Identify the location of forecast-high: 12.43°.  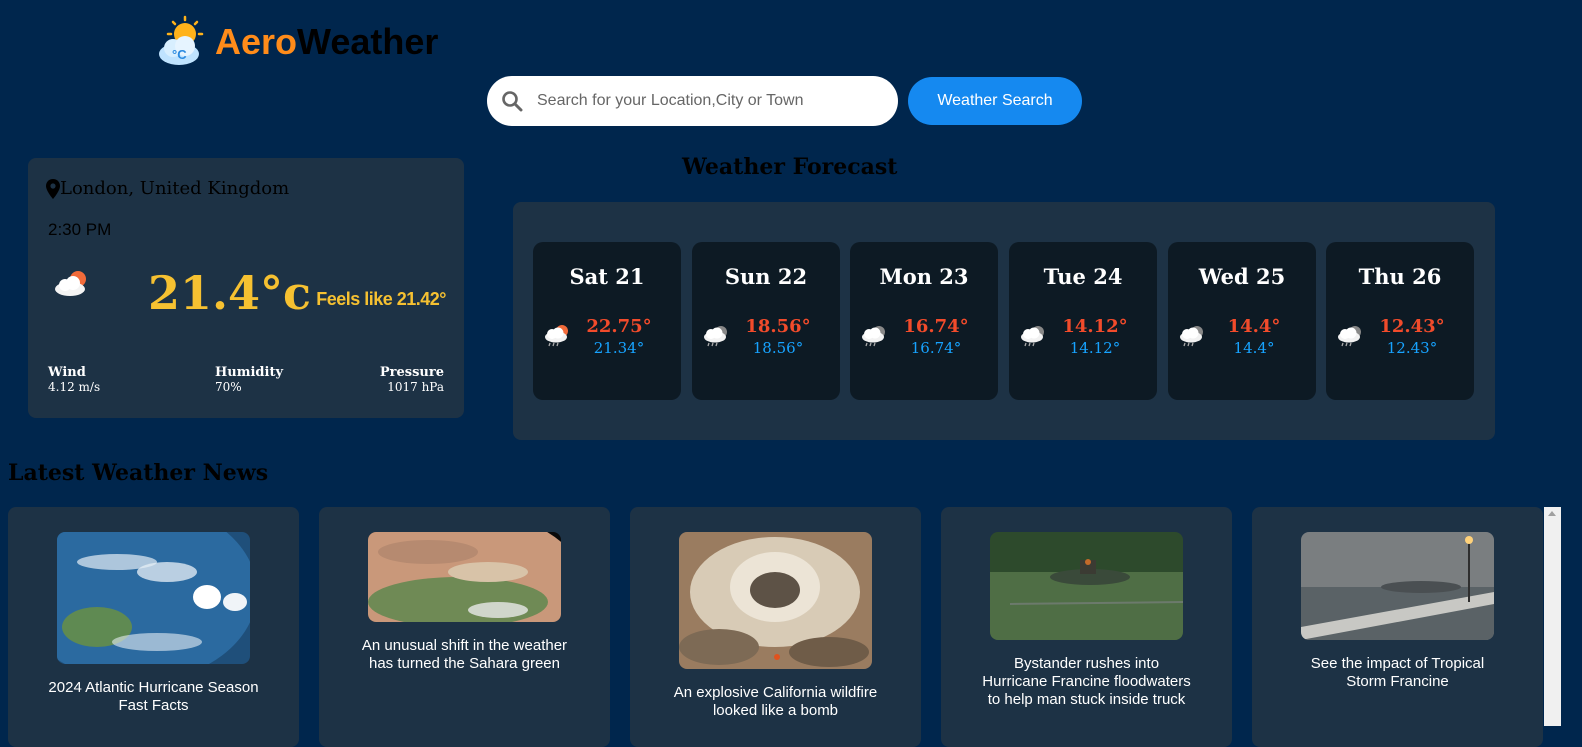
(1412, 326).